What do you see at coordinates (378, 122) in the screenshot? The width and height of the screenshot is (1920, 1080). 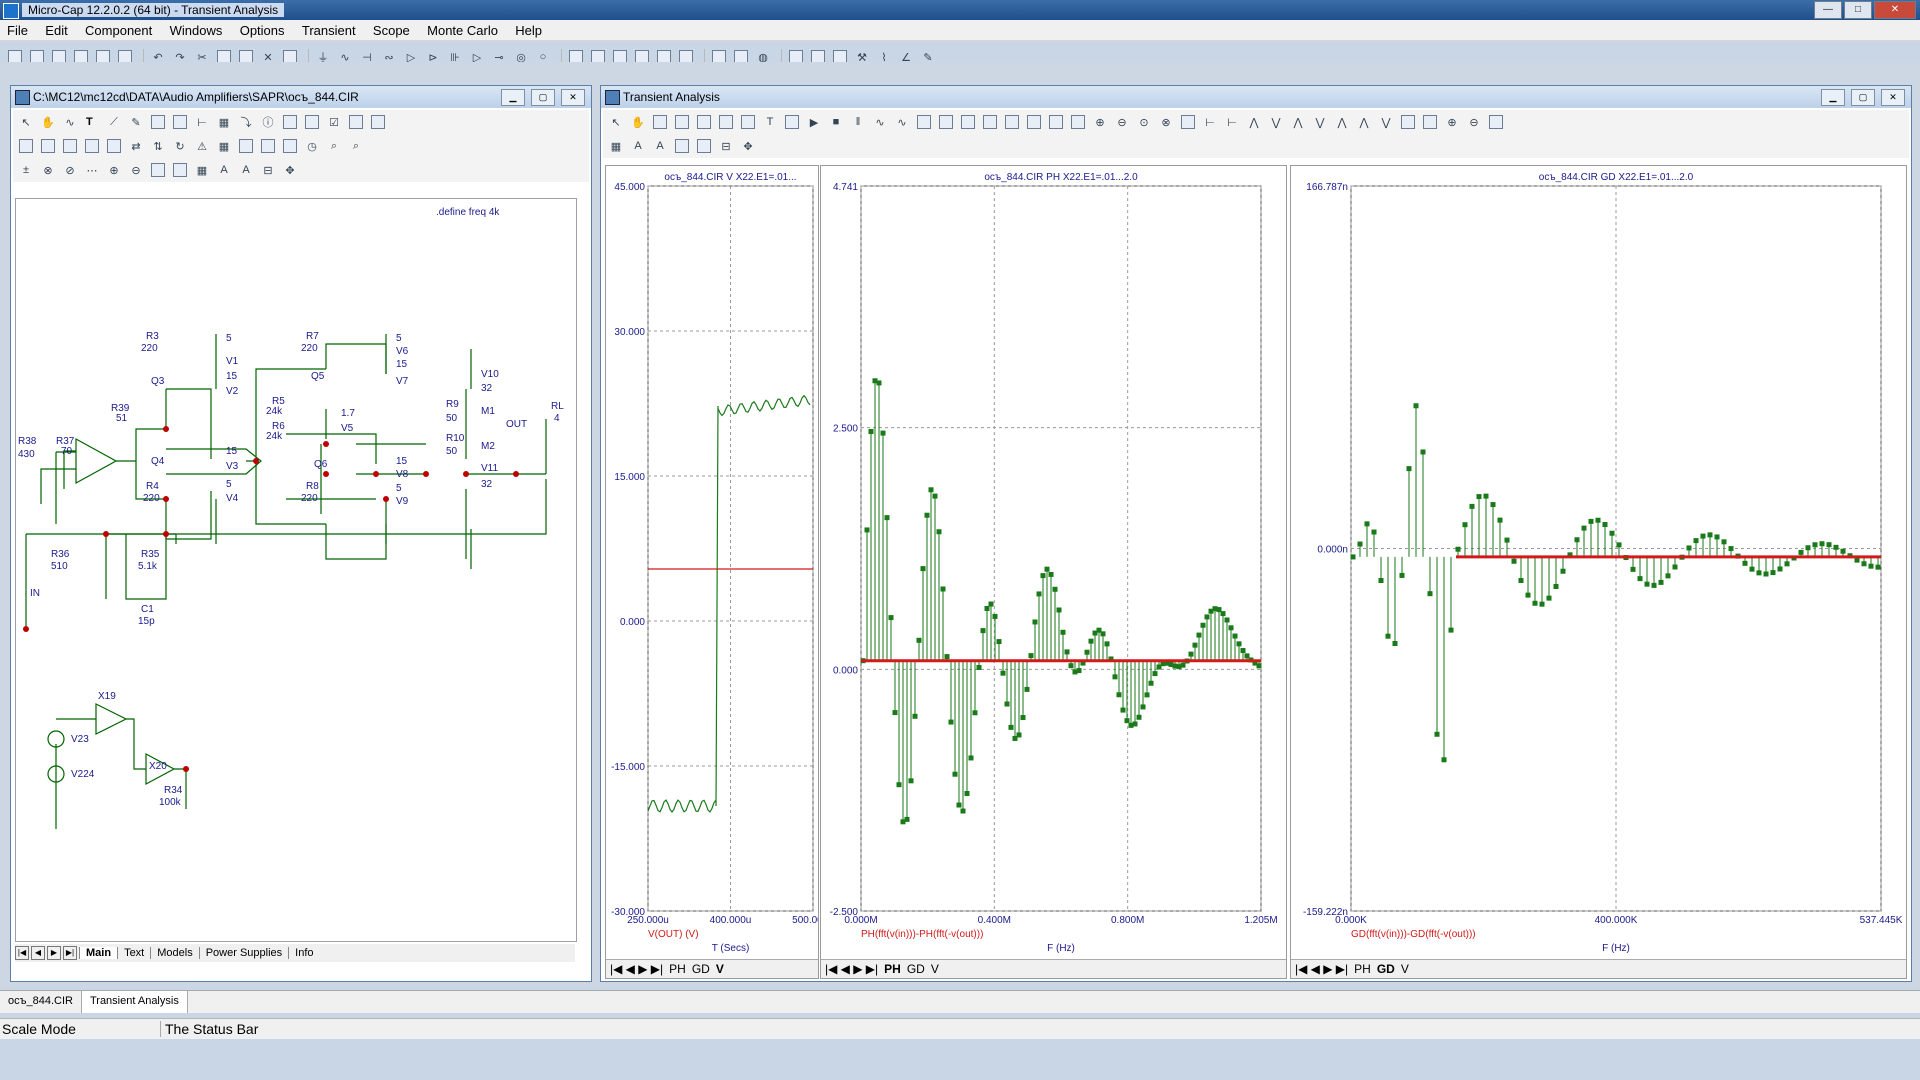 I see `note-icon` at bounding box center [378, 122].